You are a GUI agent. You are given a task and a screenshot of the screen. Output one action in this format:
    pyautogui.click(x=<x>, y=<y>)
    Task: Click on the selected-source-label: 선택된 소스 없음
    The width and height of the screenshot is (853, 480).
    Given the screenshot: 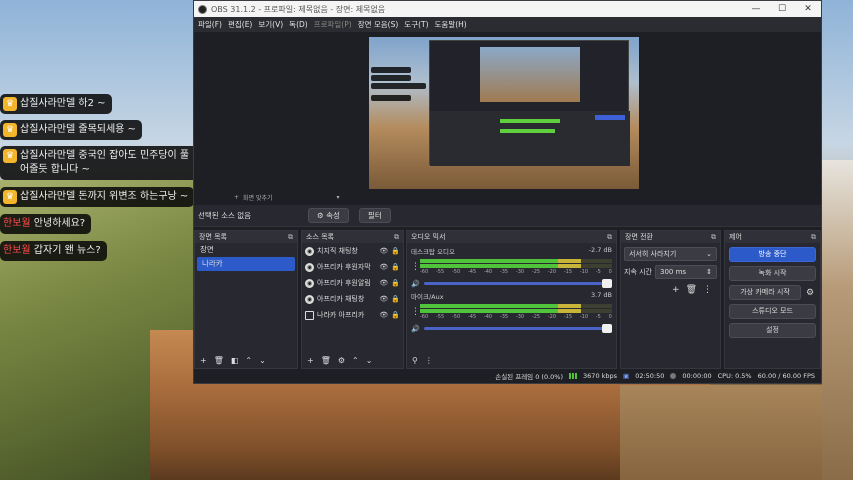 What is the action you would take?
    pyautogui.click(x=225, y=215)
    